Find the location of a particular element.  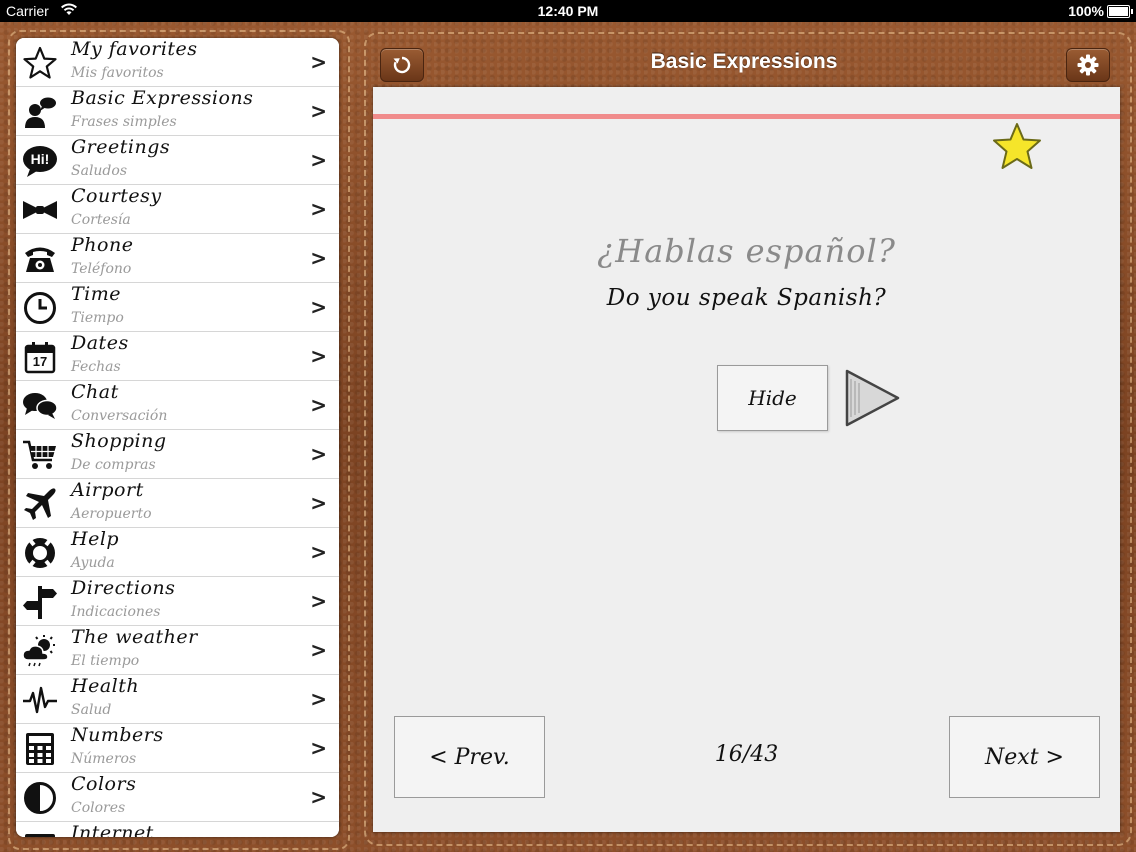

phone-icon is located at coordinates (40, 259).